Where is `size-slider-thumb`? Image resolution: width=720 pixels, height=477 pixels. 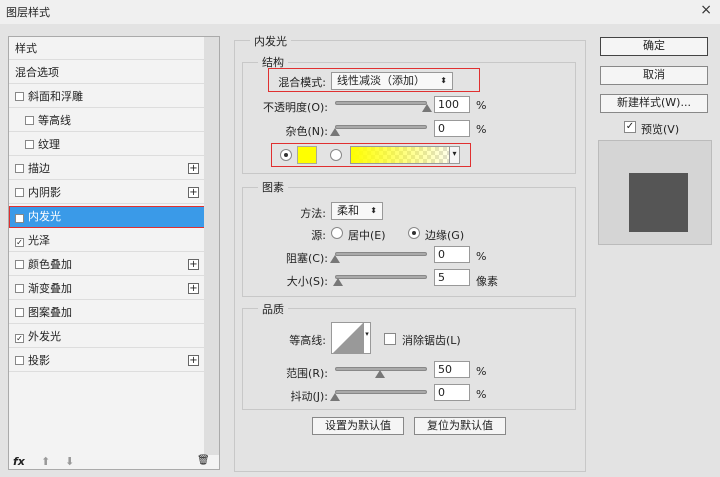 size-slider-thumb is located at coordinates (338, 282).